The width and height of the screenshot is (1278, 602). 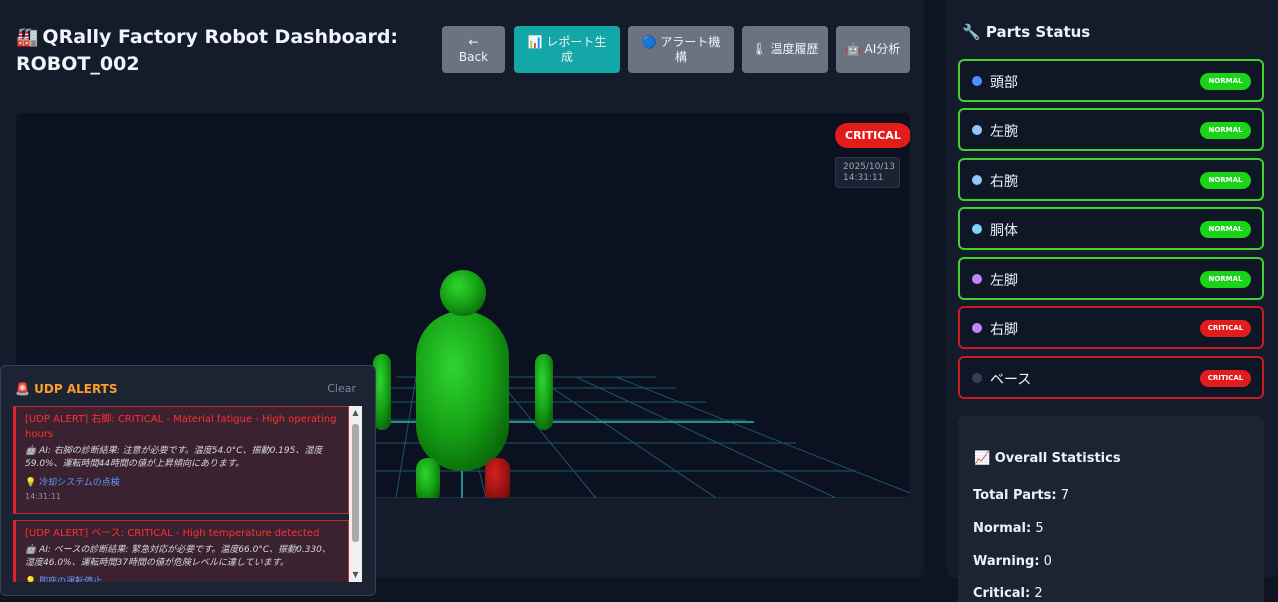 I want to click on udp-alerts-header: 🚨 UDP ALERTS, so click(x=66, y=389).